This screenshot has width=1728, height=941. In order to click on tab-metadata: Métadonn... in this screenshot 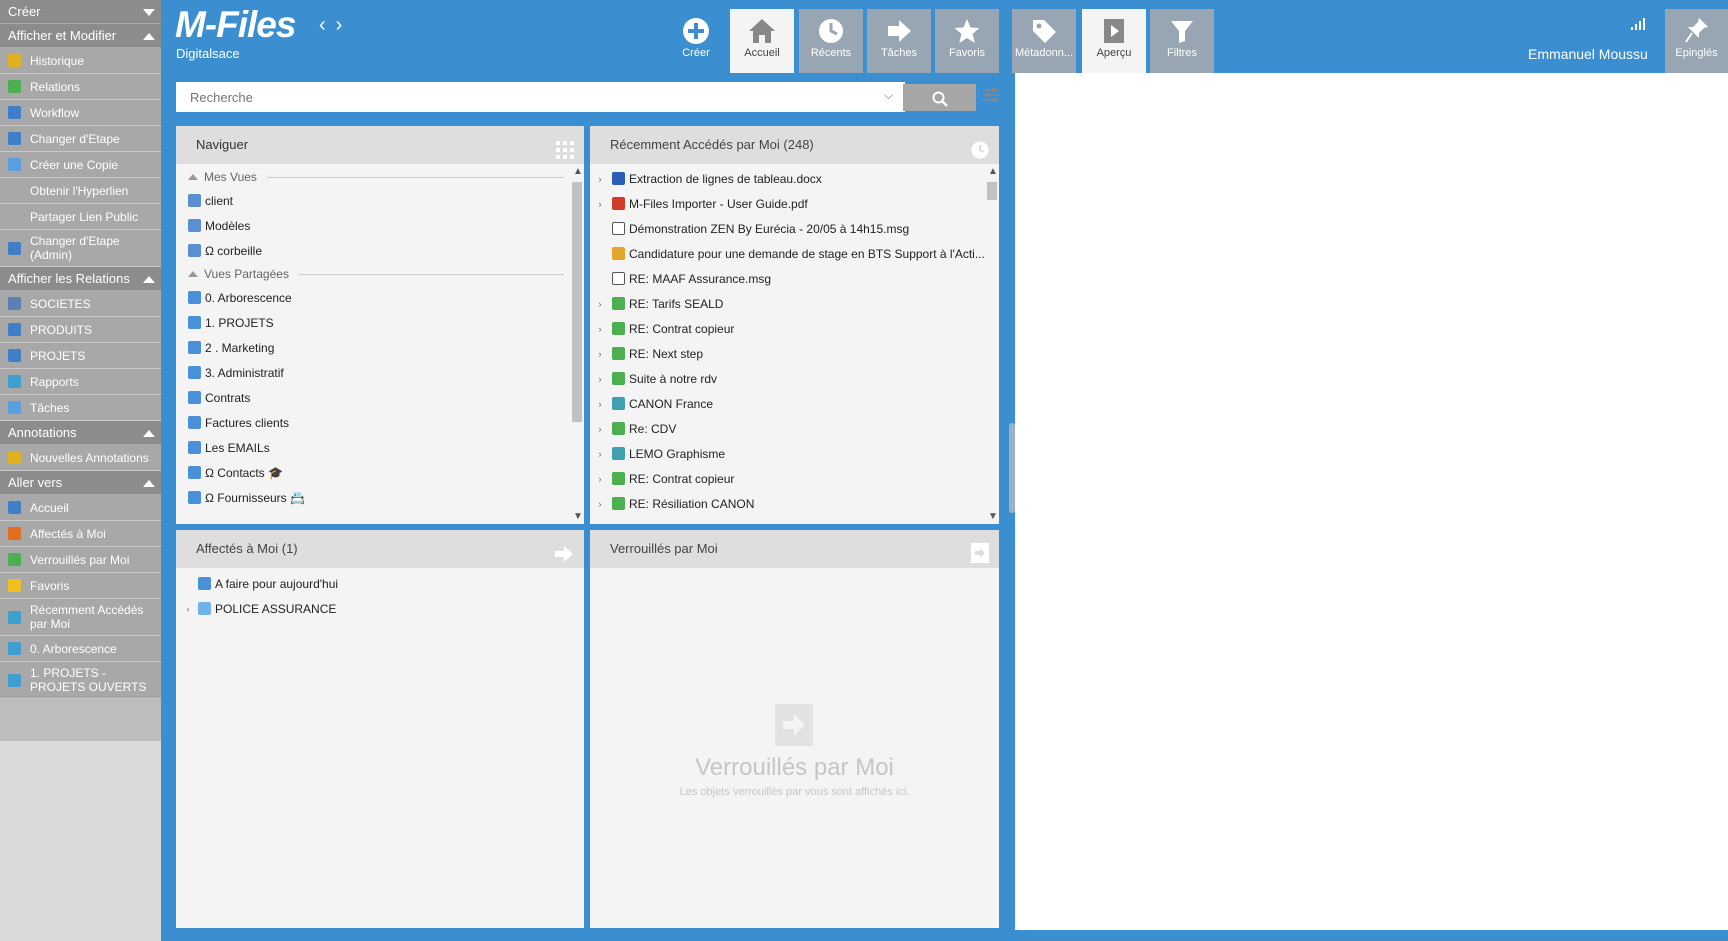, I will do `click(1044, 41)`.